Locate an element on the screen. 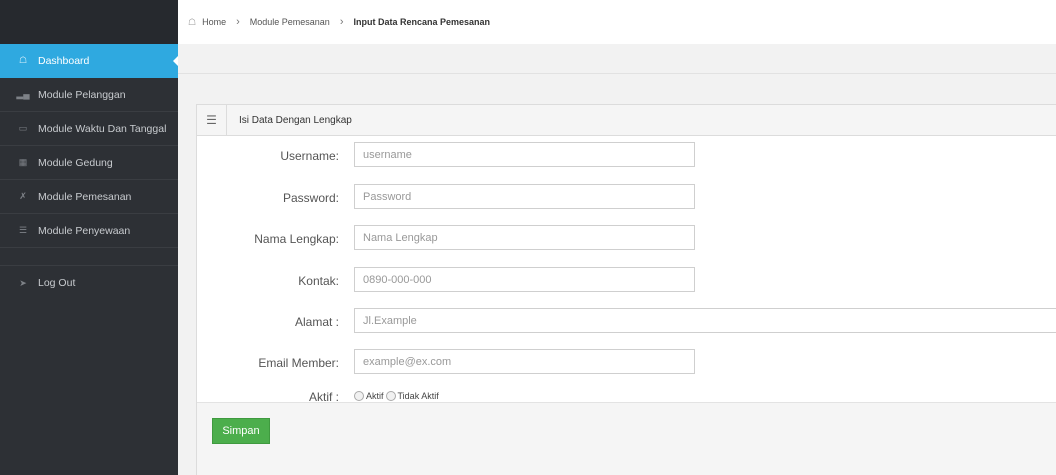 This screenshot has height=475, width=1056. username-input: username is located at coordinates (524, 154).